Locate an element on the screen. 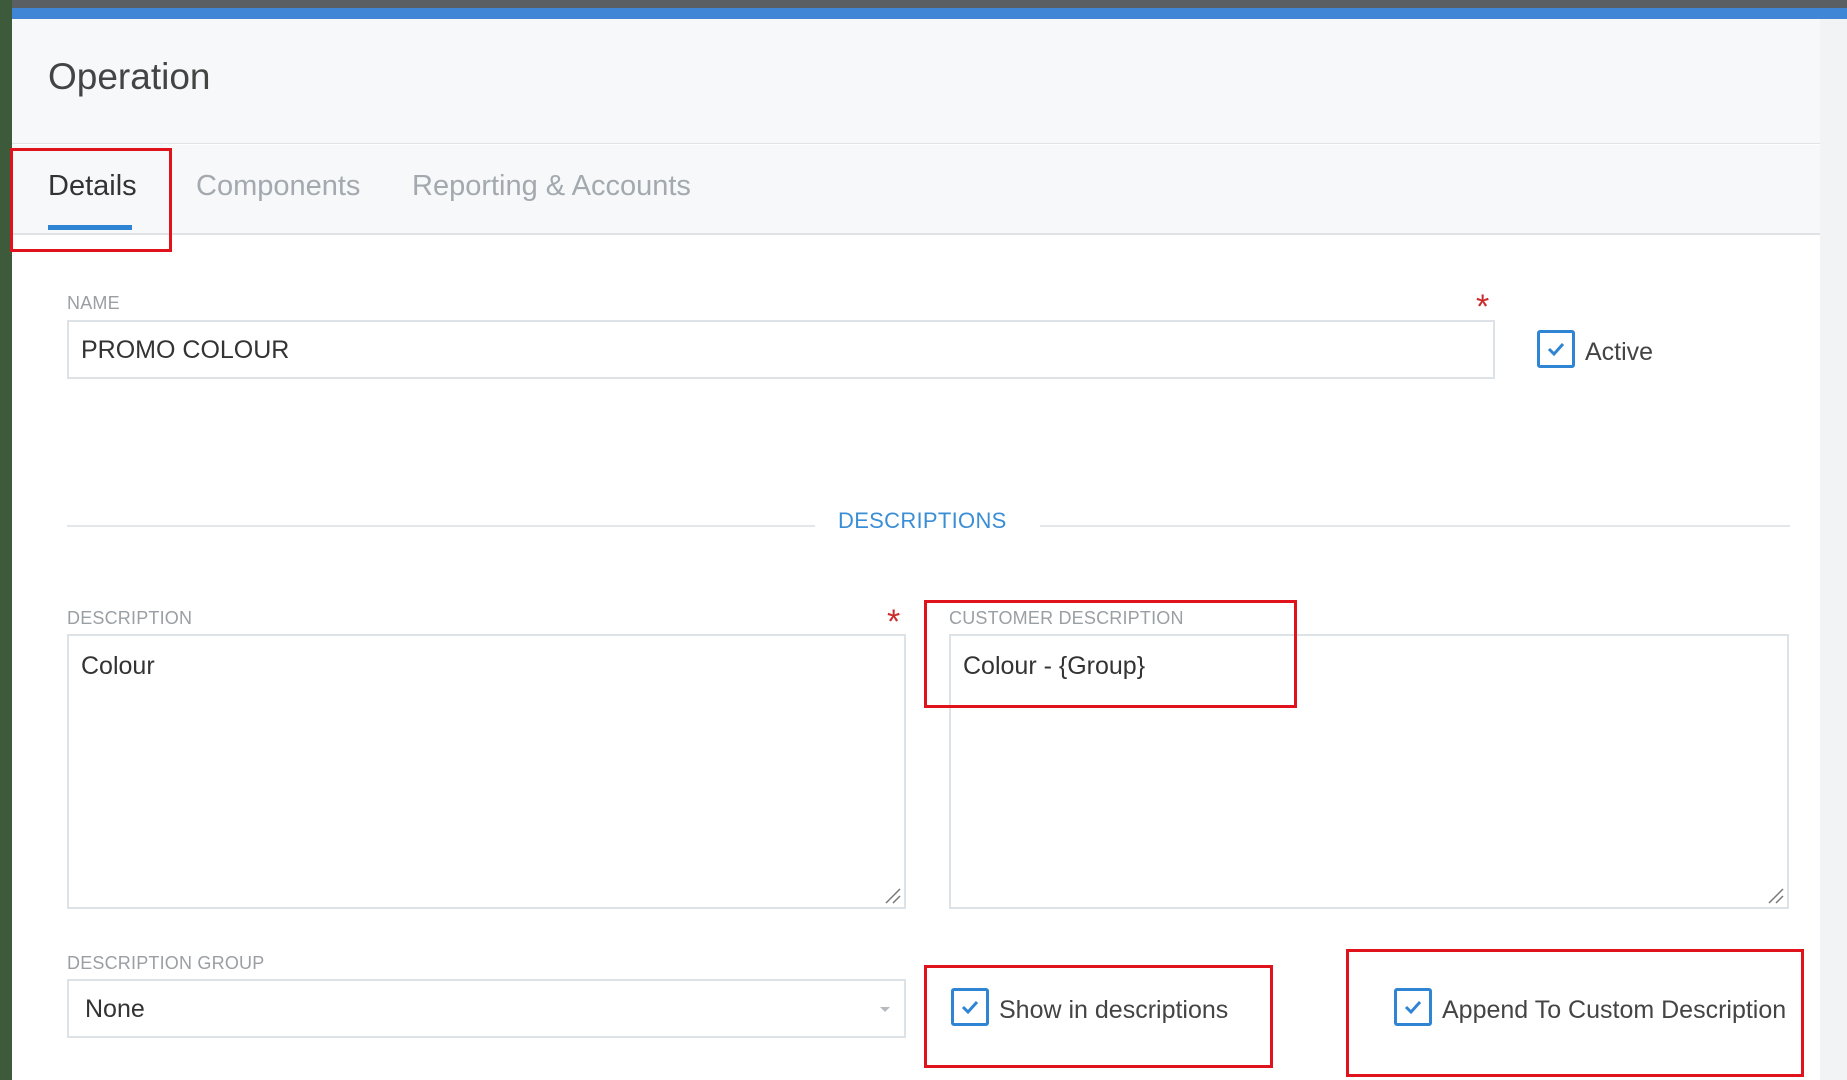 The height and width of the screenshot is (1080, 1847). active-checkbox is located at coordinates (1556, 349).